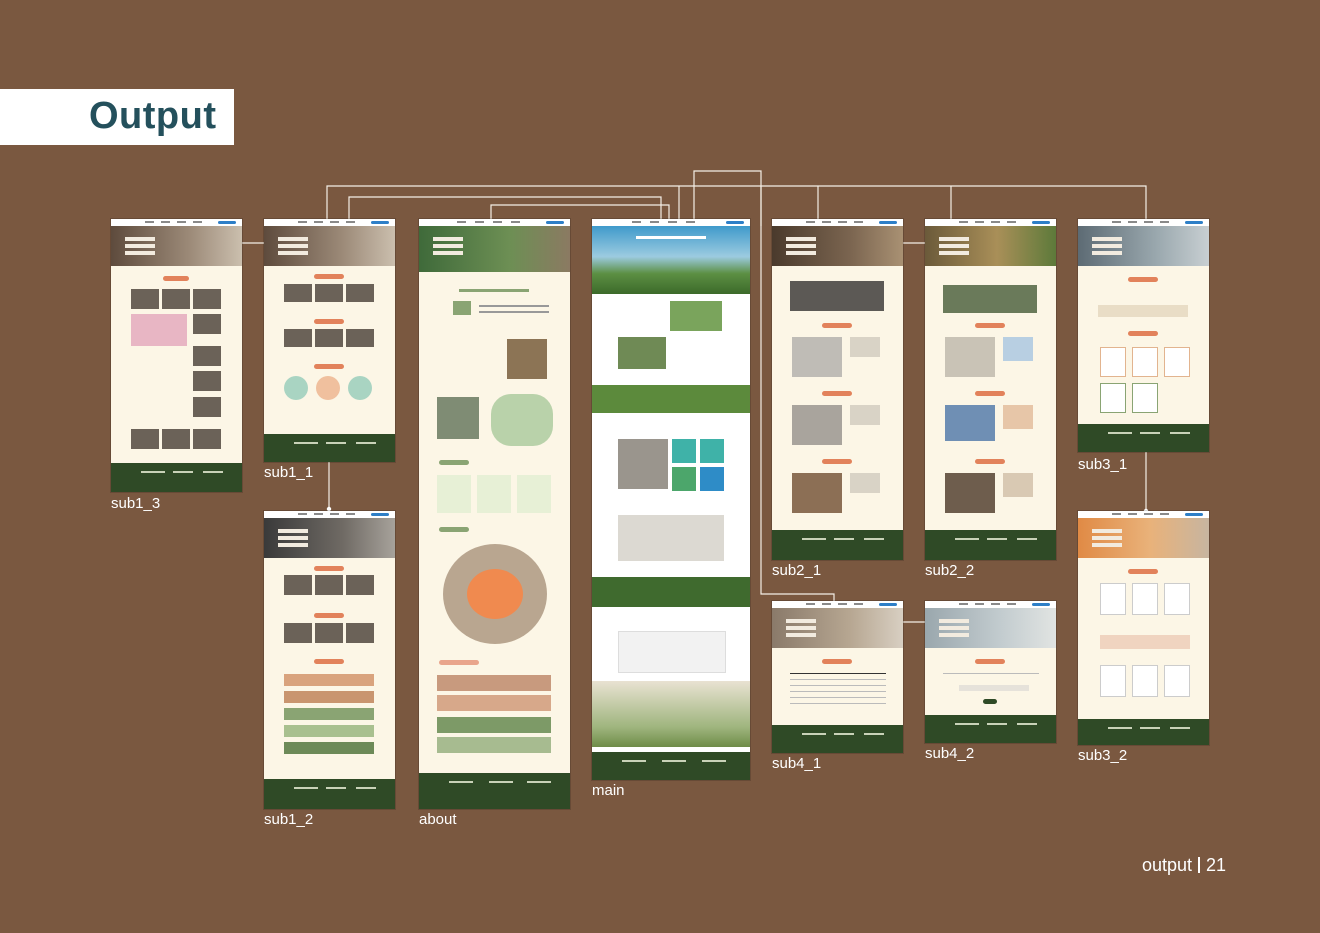  What do you see at coordinates (136, 503) in the screenshot?
I see `label-sub1-3: sub1_3` at bounding box center [136, 503].